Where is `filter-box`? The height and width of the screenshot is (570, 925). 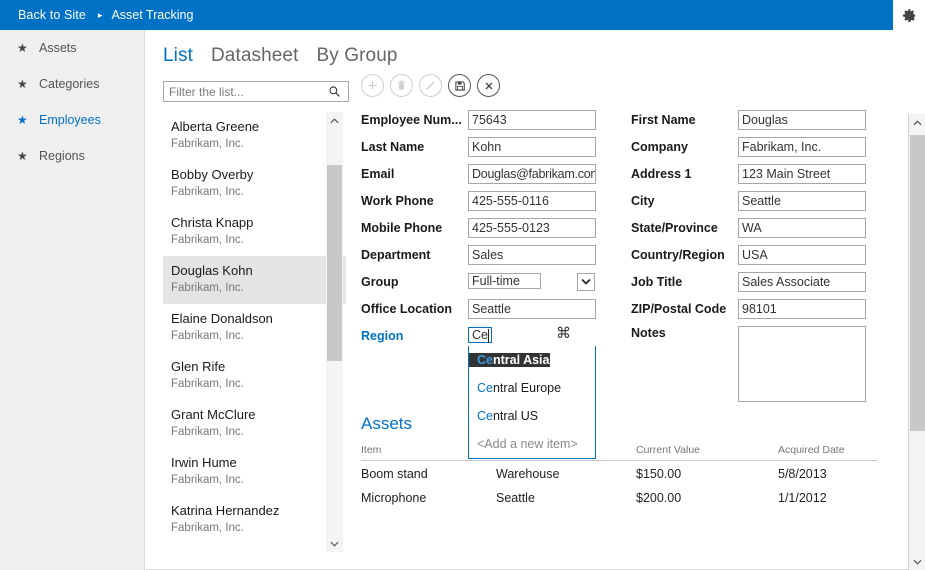 filter-box is located at coordinates (256, 91).